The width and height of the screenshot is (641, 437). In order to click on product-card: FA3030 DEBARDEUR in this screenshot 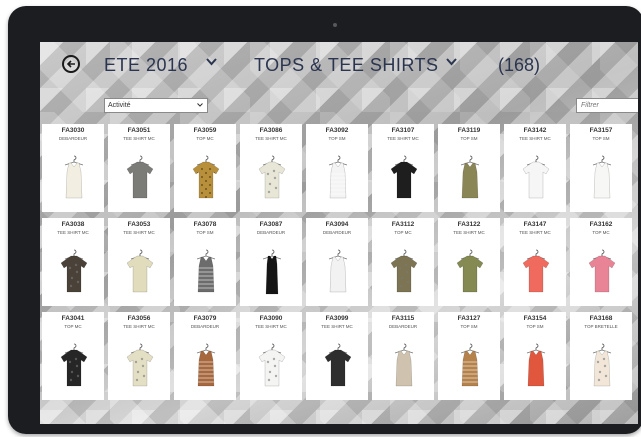, I will do `click(73, 168)`.